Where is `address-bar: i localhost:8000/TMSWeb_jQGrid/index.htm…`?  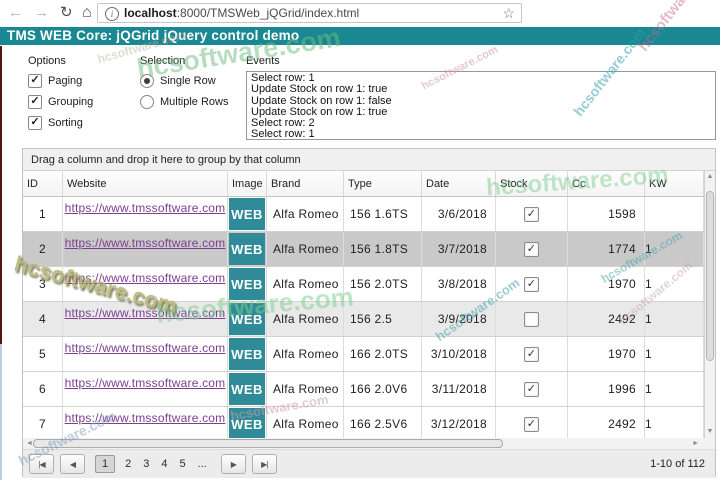
address-bar: i localhost:8000/TMSWeb_jQGrid/index.htm… is located at coordinates (309, 13).